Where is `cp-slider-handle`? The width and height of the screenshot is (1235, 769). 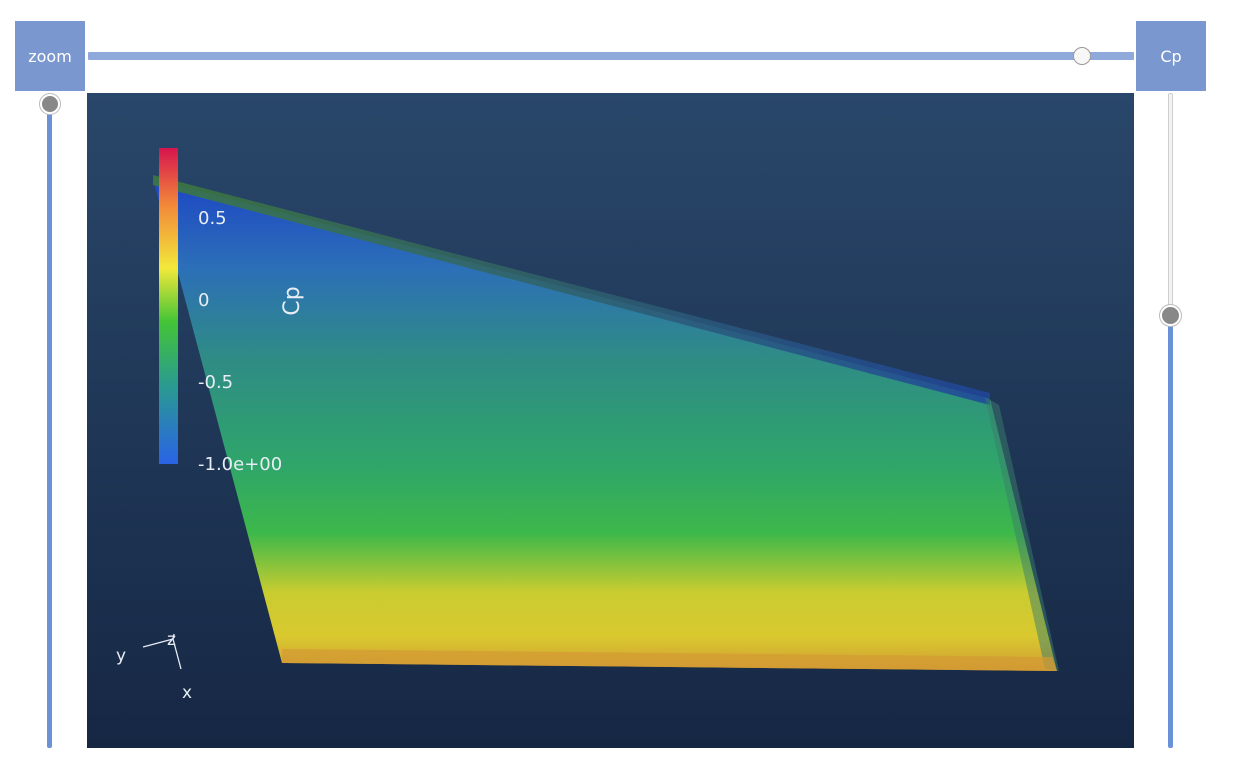
cp-slider-handle is located at coordinates (1170, 315).